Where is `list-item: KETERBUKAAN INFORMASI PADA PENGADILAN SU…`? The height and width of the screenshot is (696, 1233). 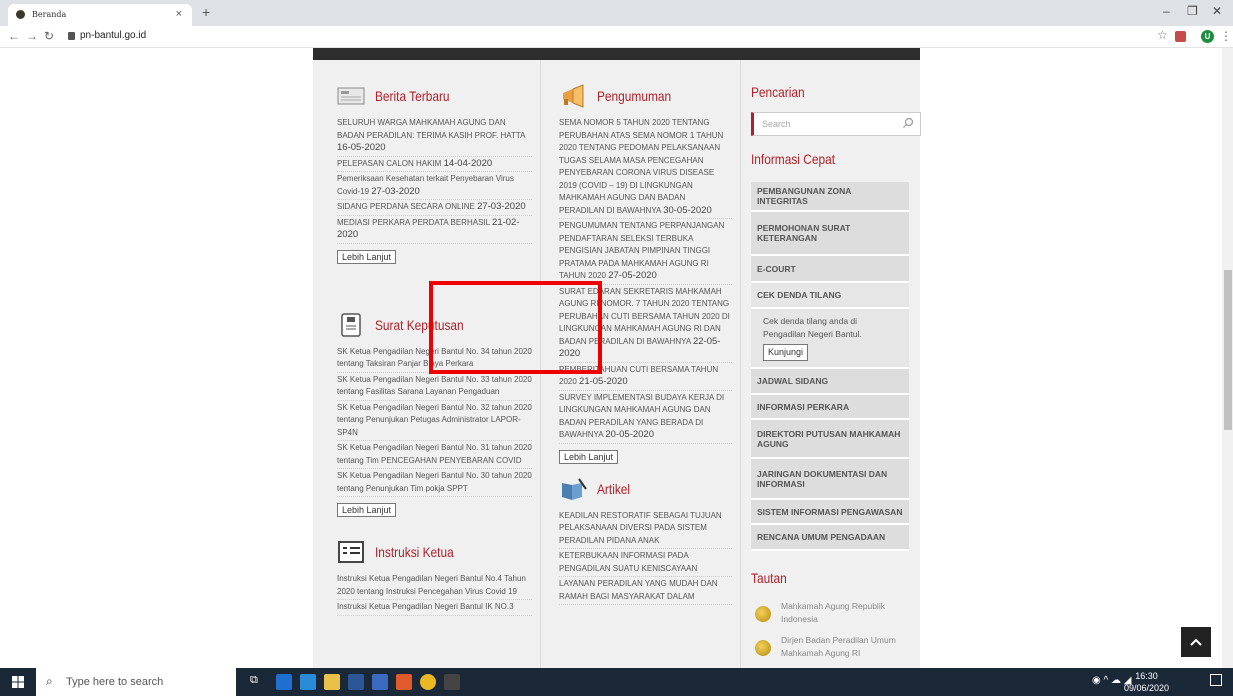 list-item: KETERBUKAAN INFORMASI PADA PENGADILAN SU… is located at coordinates (645, 563).